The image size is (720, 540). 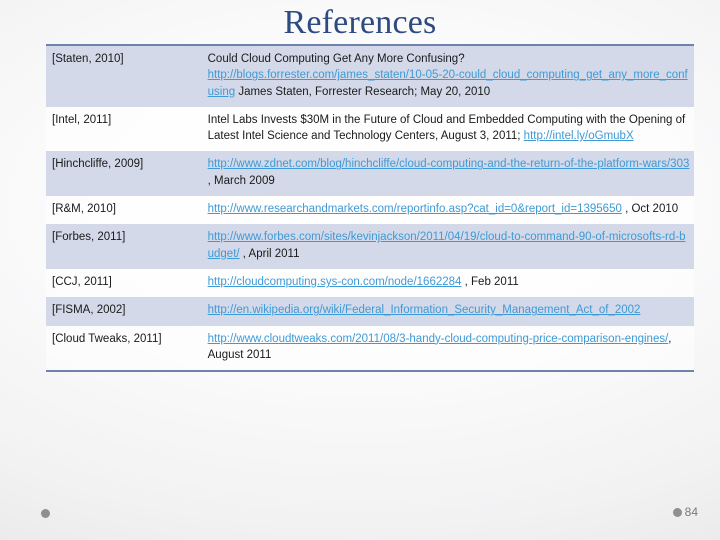 I want to click on reference-link: http://intel.ly/oGmubX, so click(x=579, y=136).